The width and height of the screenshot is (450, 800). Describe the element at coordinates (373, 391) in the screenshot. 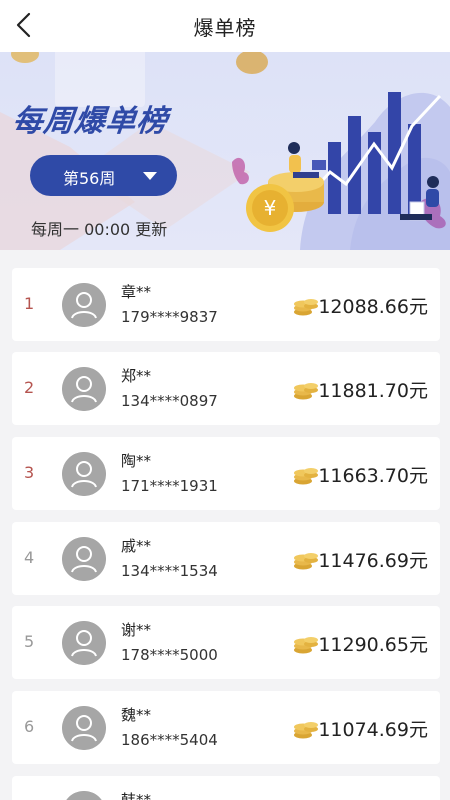

I see `earnings-amount: 11881.70元` at that location.